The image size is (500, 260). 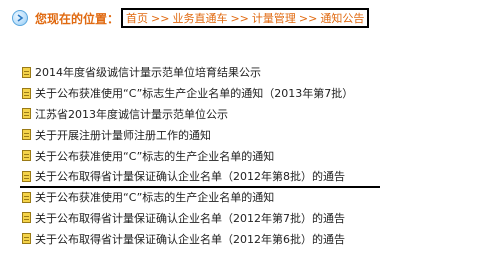 I want to click on list-item-title: 关于公布取得省计量保证确认企业名单（2012年第8批）的通告, so click(x=190, y=176).